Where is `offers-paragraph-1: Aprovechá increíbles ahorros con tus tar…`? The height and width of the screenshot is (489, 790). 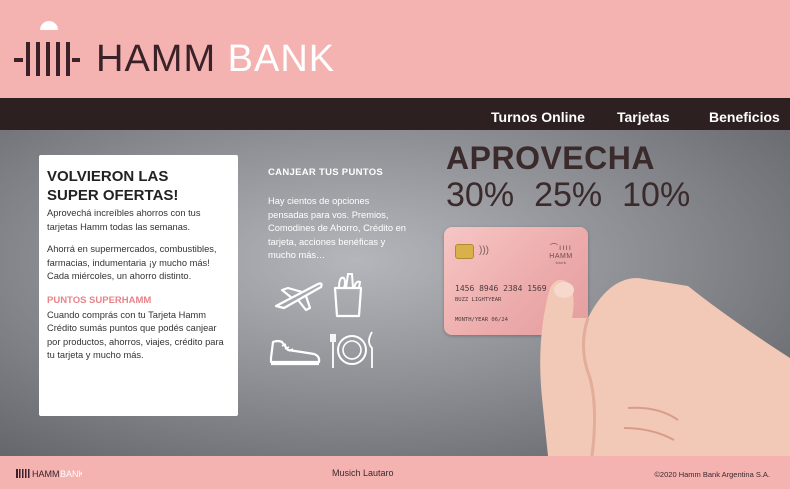 offers-paragraph-1: Aprovechá increíbles ahorros con tus tar… is located at coordinates (124, 220).